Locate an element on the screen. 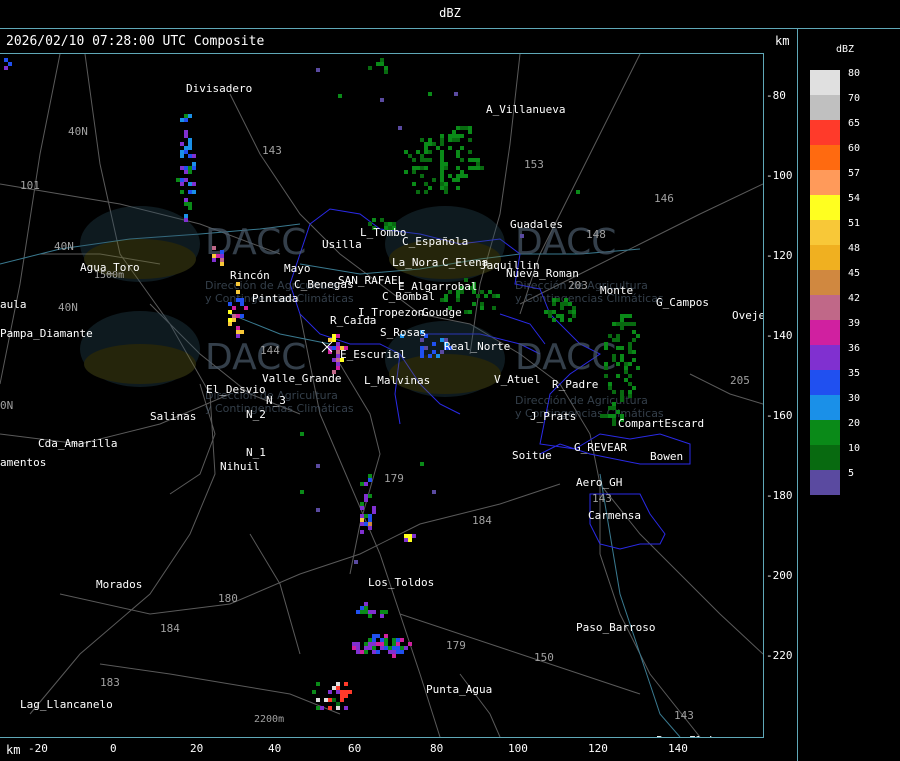 This screenshot has height=761, width=900. map-right-border is located at coordinates (763, 395).